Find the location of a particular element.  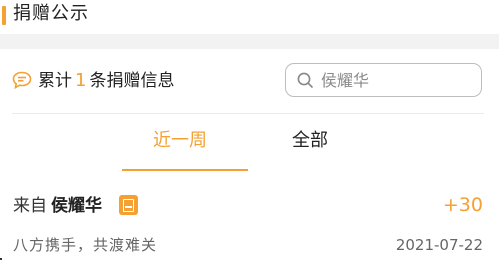

donation-date: 2021-07-22 is located at coordinates (439, 245).